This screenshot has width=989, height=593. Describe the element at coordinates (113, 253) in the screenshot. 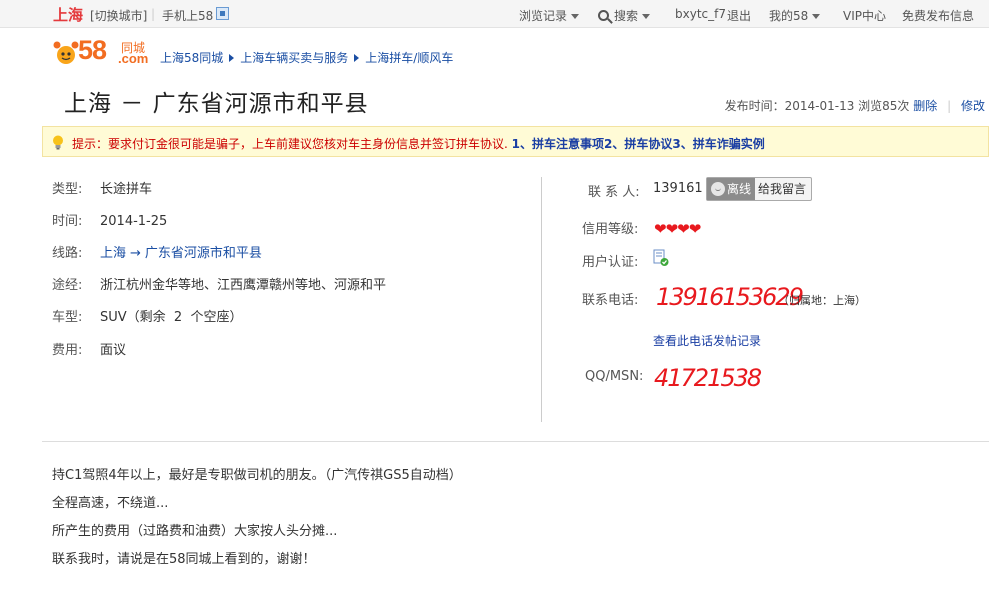

I see `route-from-link: 上海` at that location.